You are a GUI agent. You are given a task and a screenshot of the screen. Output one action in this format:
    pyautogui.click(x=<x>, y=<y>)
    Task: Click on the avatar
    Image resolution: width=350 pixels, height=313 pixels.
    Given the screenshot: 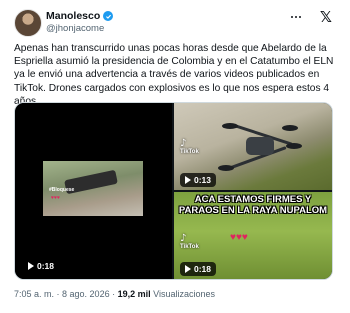 What is the action you would take?
    pyautogui.click(x=28, y=23)
    